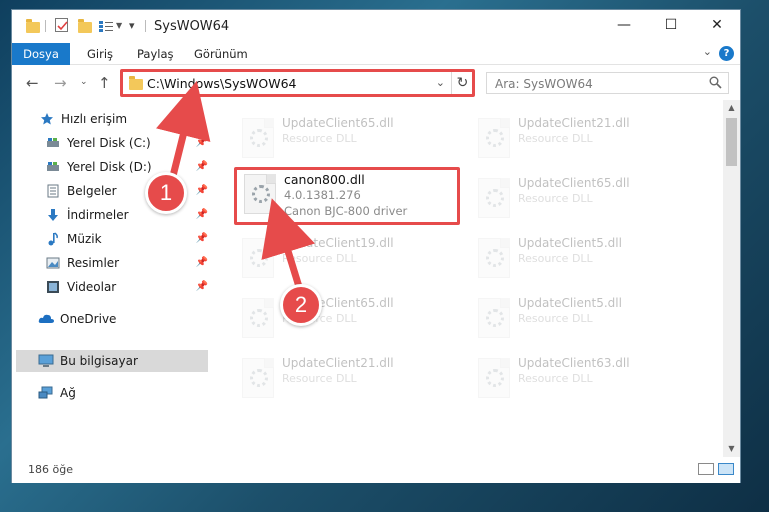 The height and width of the screenshot is (512, 769). What do you see at coordinates (104, 83) in the screenshot?
I see `up-button: ↑` at bounding box center [104, 83].